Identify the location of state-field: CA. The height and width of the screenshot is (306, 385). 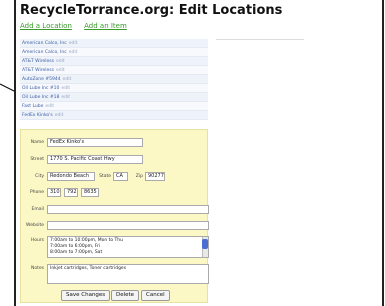
(120, 176).